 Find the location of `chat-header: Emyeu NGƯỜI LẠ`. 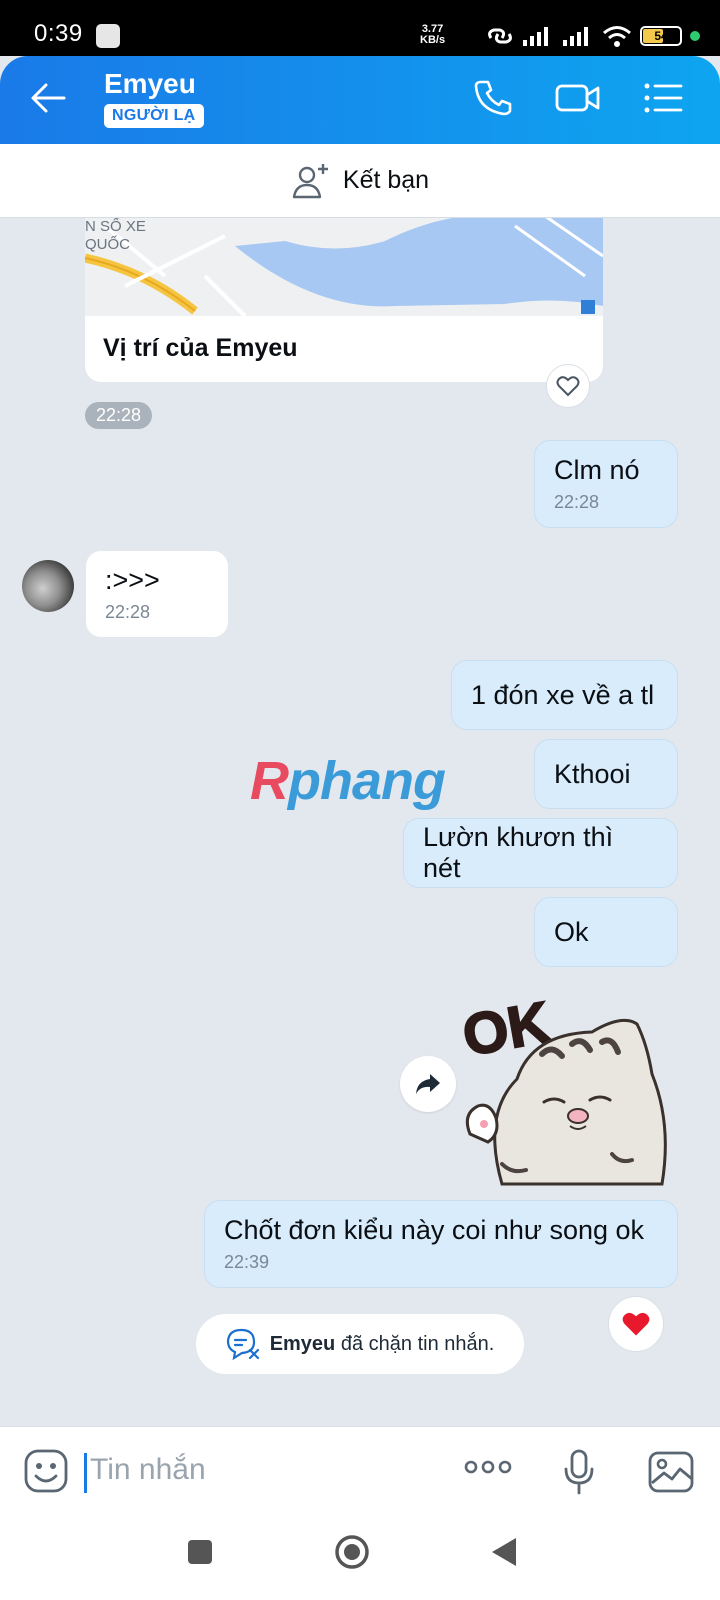

chat-header: Emyeu NGƯỜI LẠ is located at coordinates (360, 100).